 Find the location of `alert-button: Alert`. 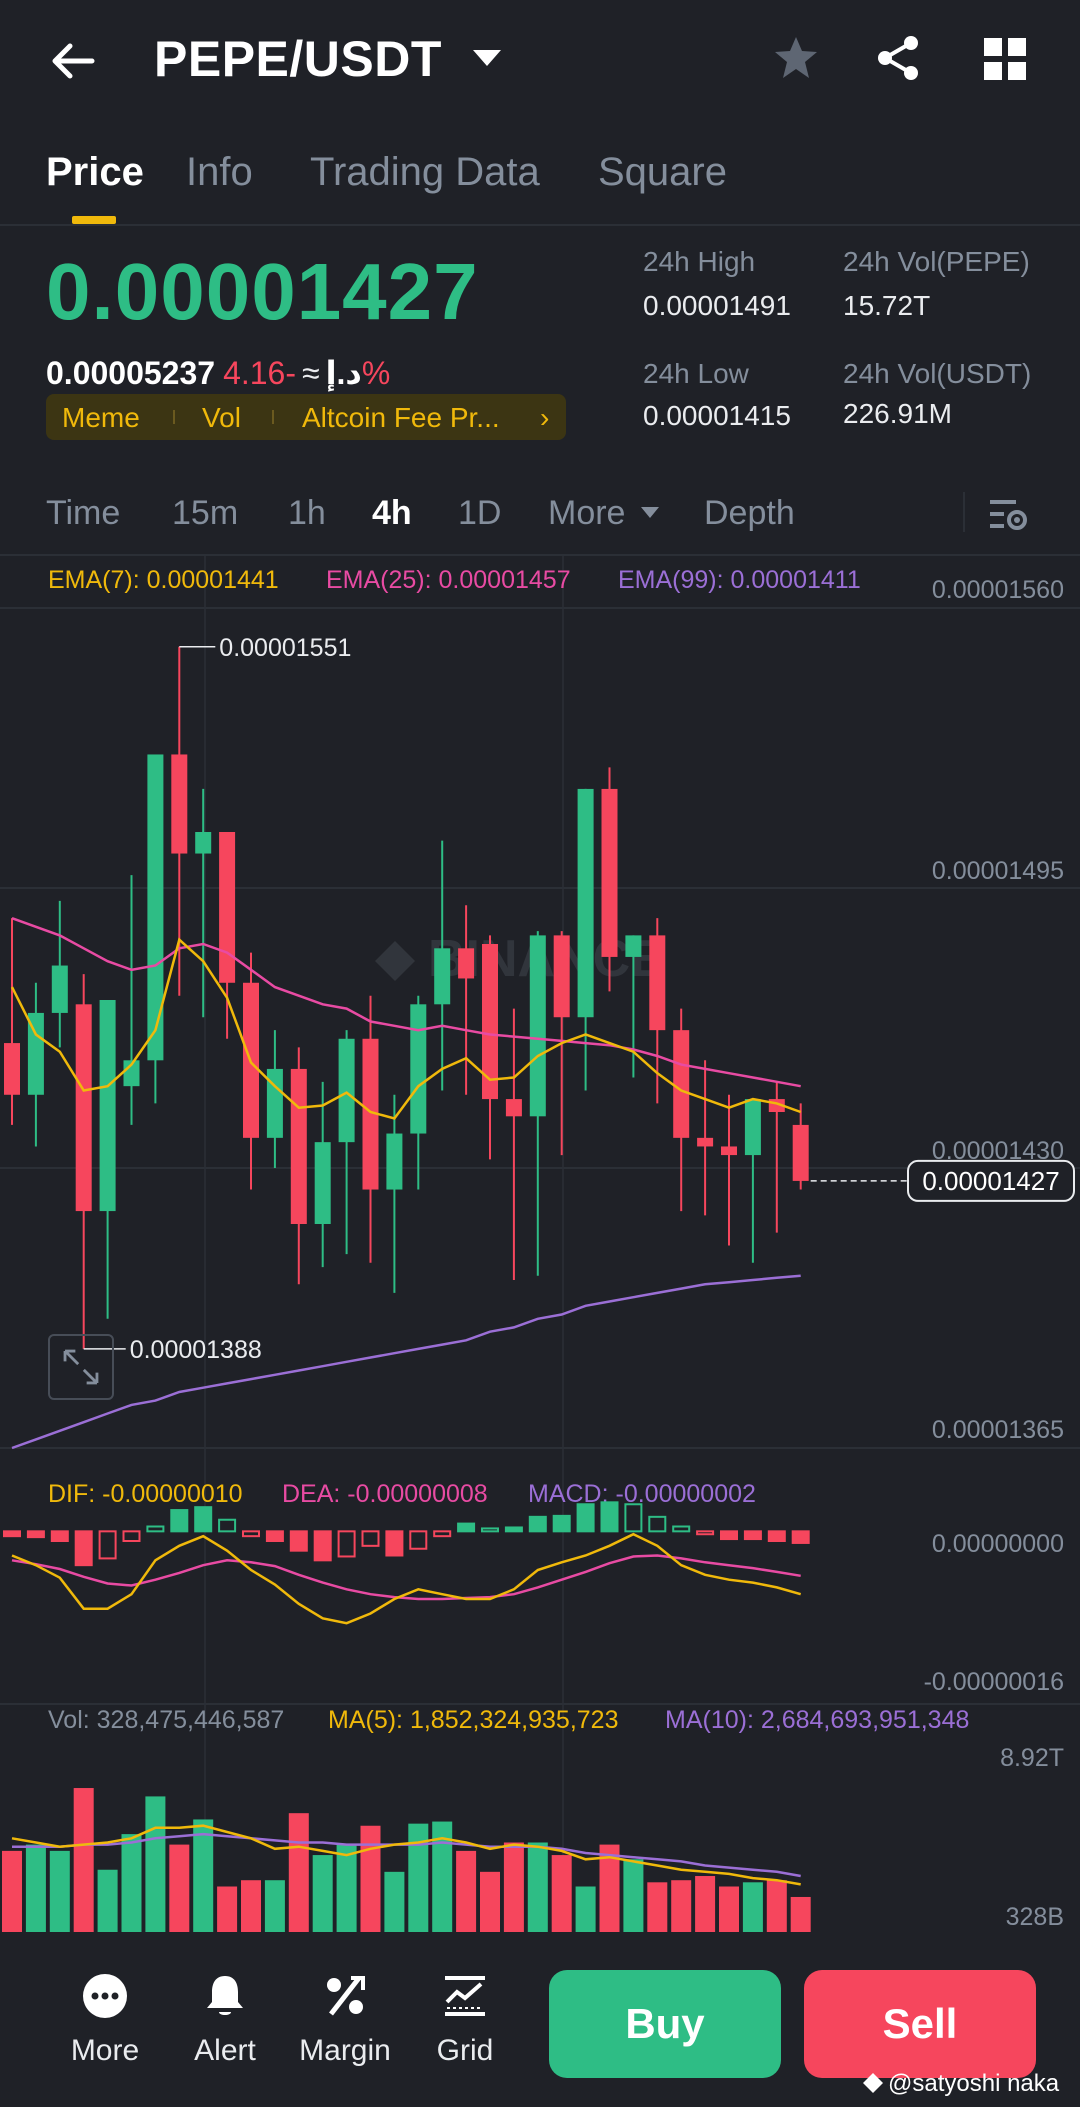

alert-button: Alert is located at coordinates (225, 2020).